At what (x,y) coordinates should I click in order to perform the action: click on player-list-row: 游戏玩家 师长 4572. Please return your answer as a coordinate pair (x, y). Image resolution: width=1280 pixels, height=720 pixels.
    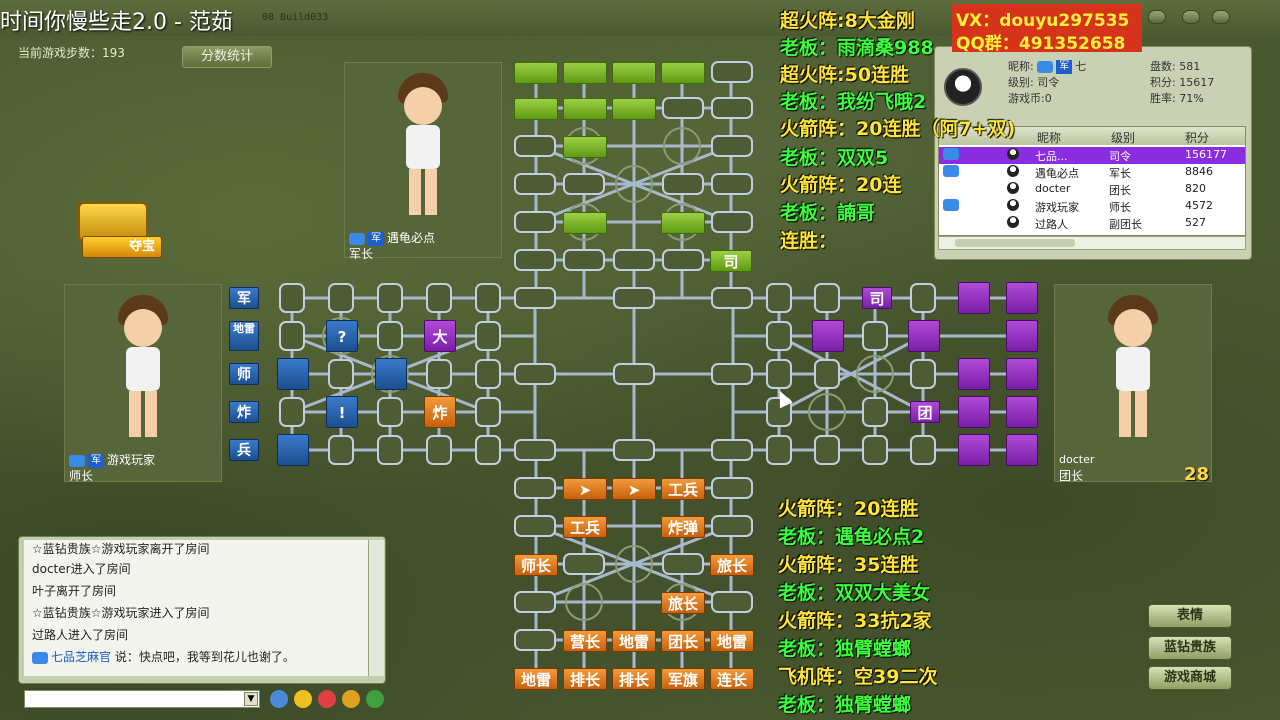
    Looking at the image, I should click on (1092, 206).